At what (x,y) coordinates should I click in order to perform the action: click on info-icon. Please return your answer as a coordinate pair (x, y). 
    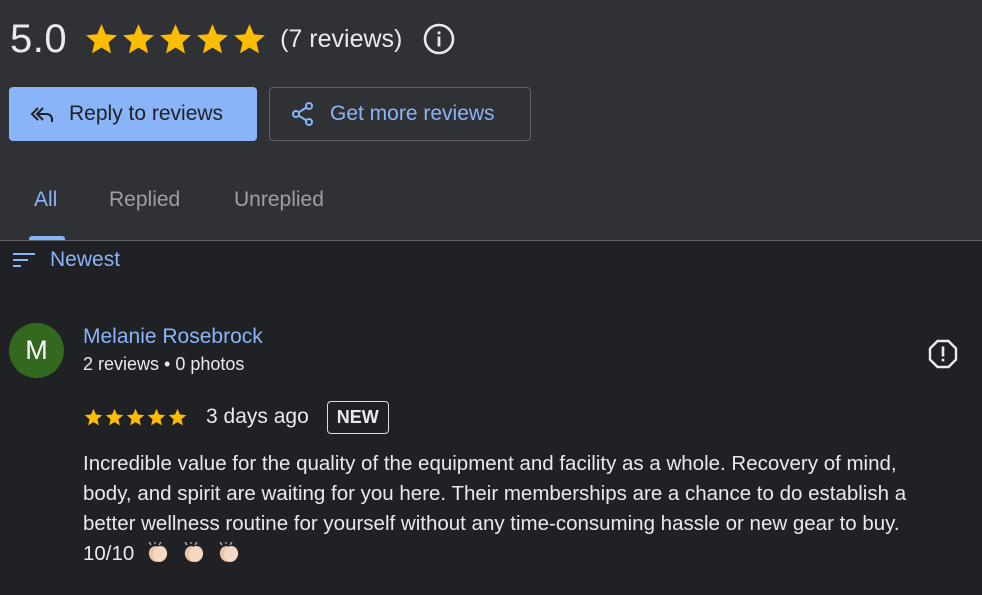
    Looking at the image, I should click on (439, 39).